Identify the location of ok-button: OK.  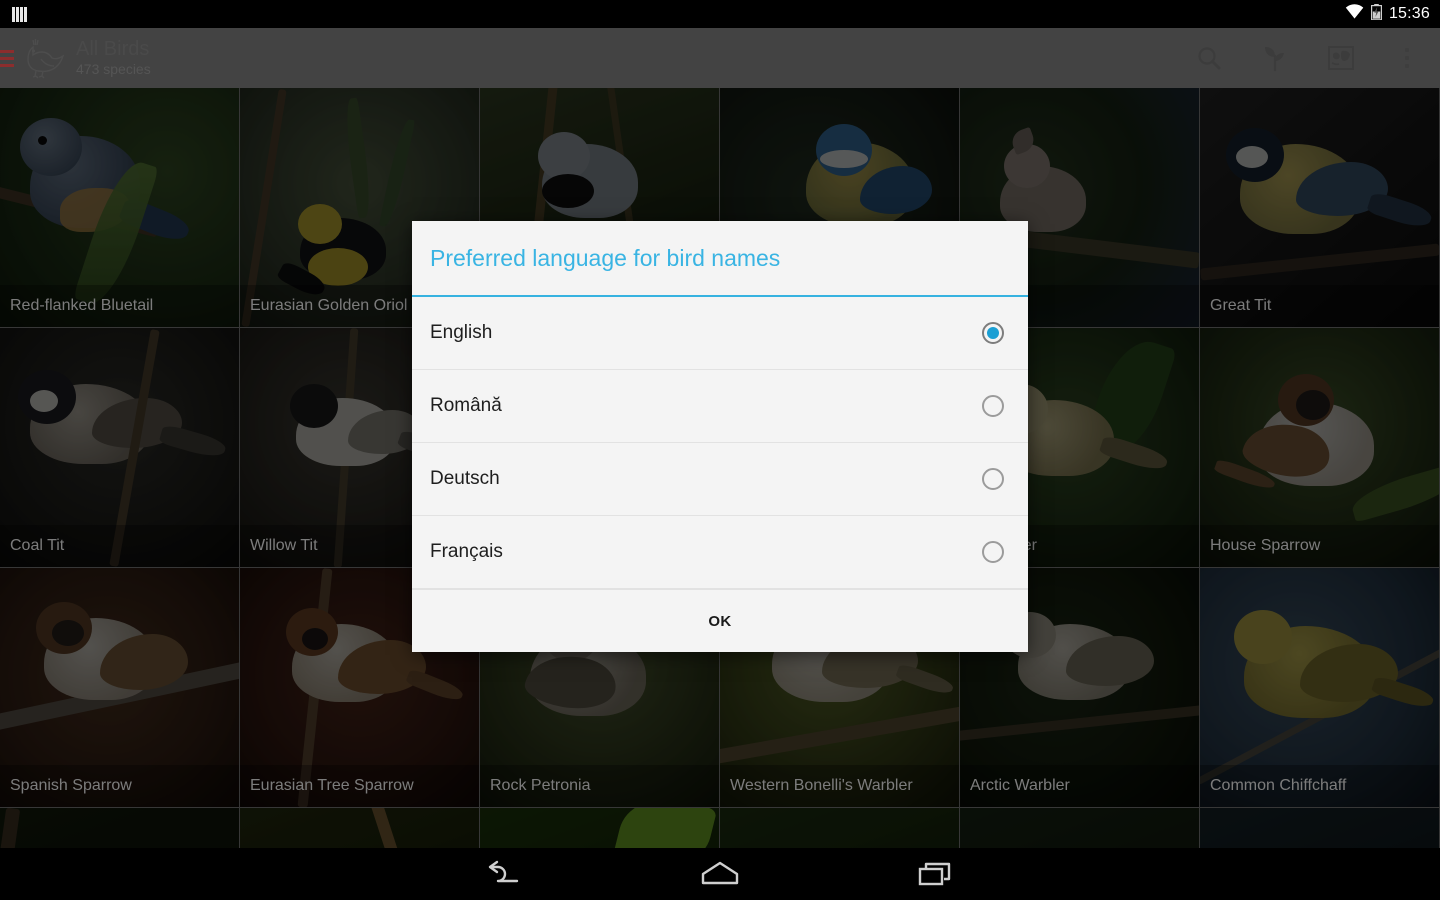
(719, 621).